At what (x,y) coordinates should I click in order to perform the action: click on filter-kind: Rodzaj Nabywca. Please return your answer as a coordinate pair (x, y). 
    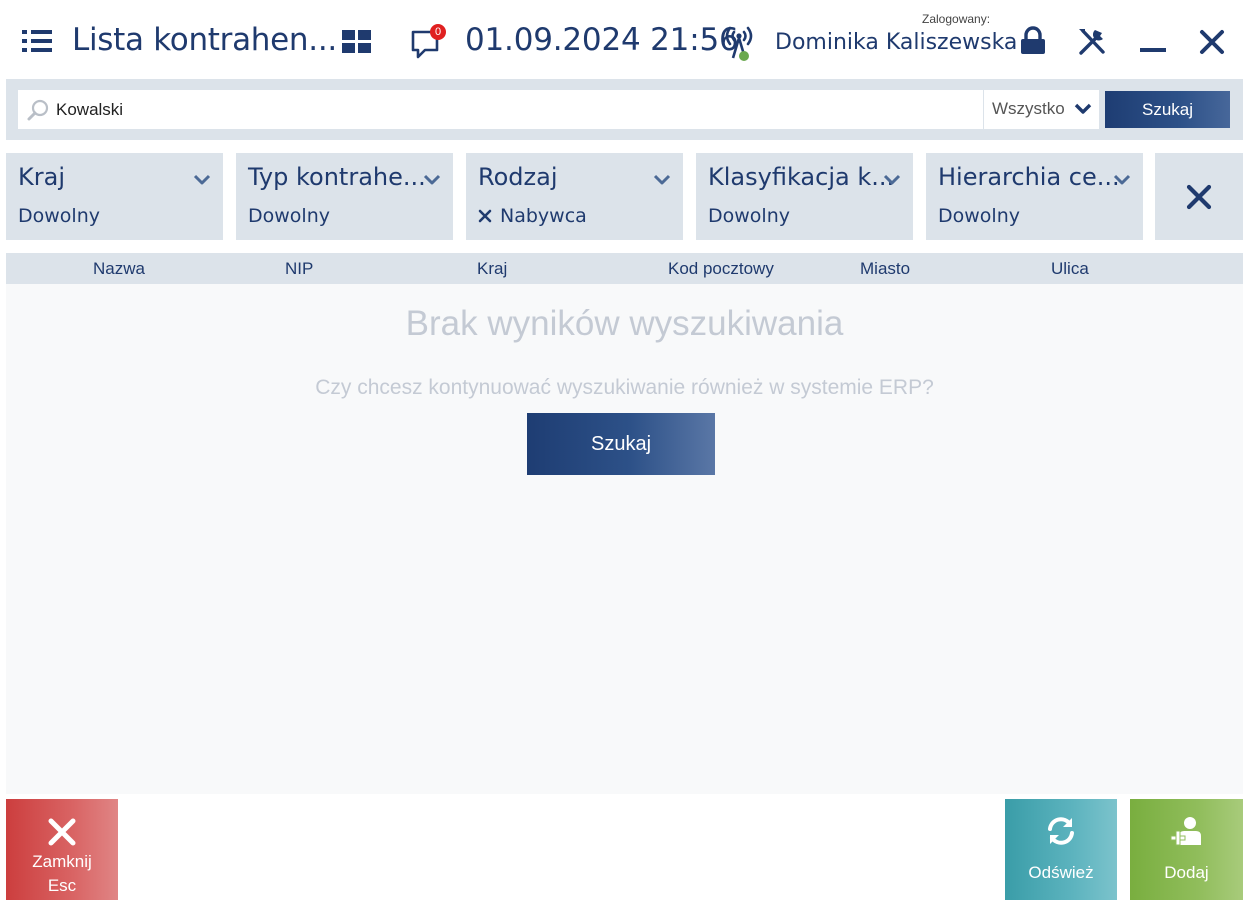
    Looking at the image, I should click on (574, 196).